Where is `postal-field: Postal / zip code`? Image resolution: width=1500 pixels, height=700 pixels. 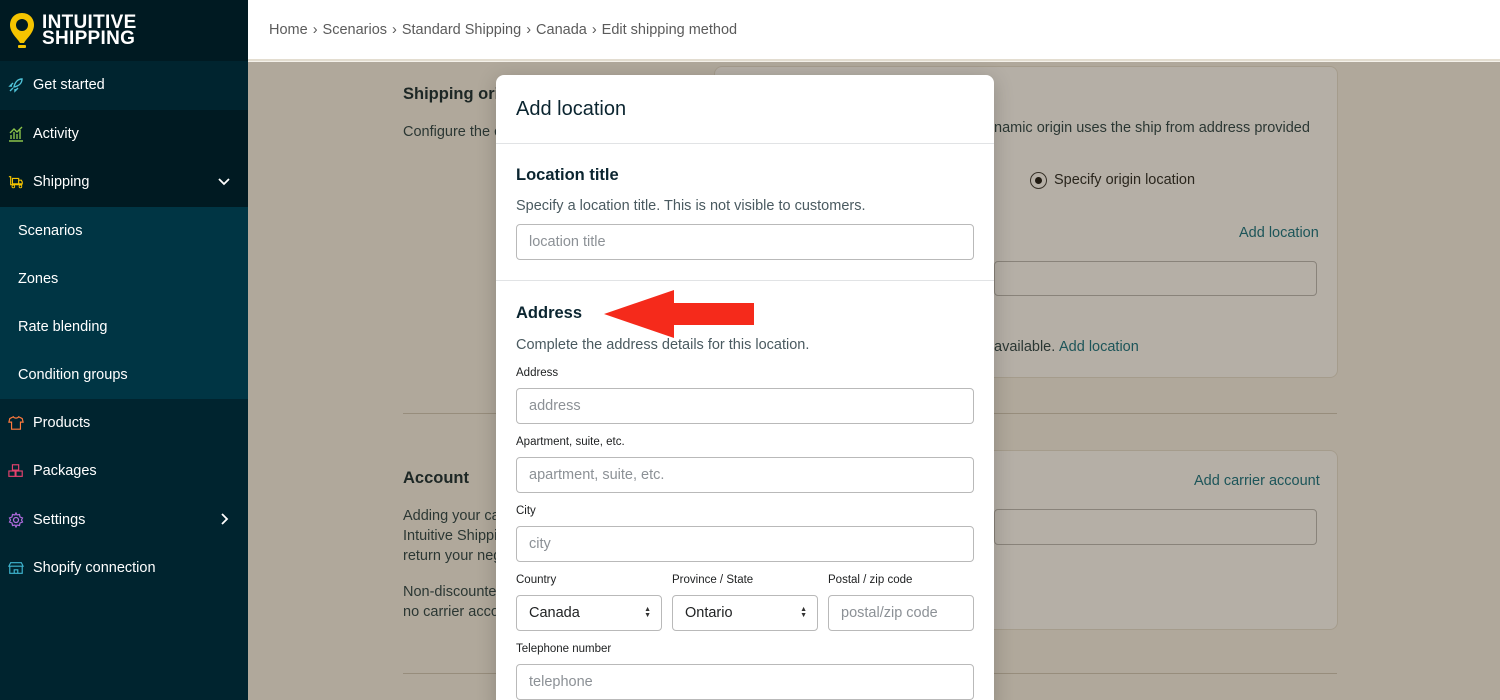 postal-field: Postal / zip code is located at coordinates (901, 602).